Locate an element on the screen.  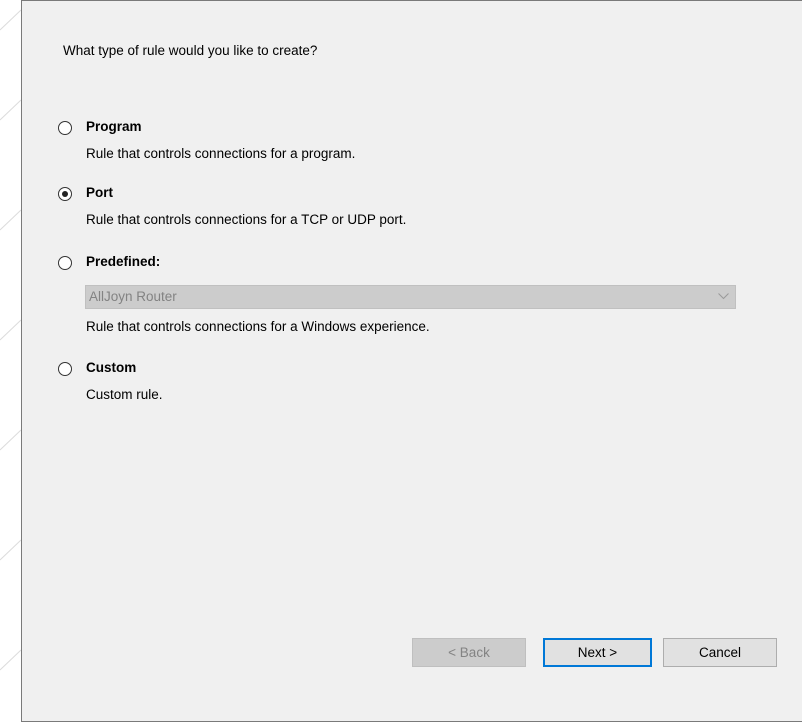
predefined-select: AllJoyn Router is located at coordinates (410, 297).